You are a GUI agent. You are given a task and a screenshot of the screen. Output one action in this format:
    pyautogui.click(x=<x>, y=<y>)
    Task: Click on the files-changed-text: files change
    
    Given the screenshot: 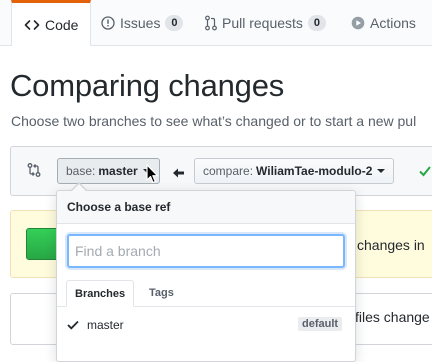 What is the action you would take?
    pyautogui.click(x=392, y=317)
    